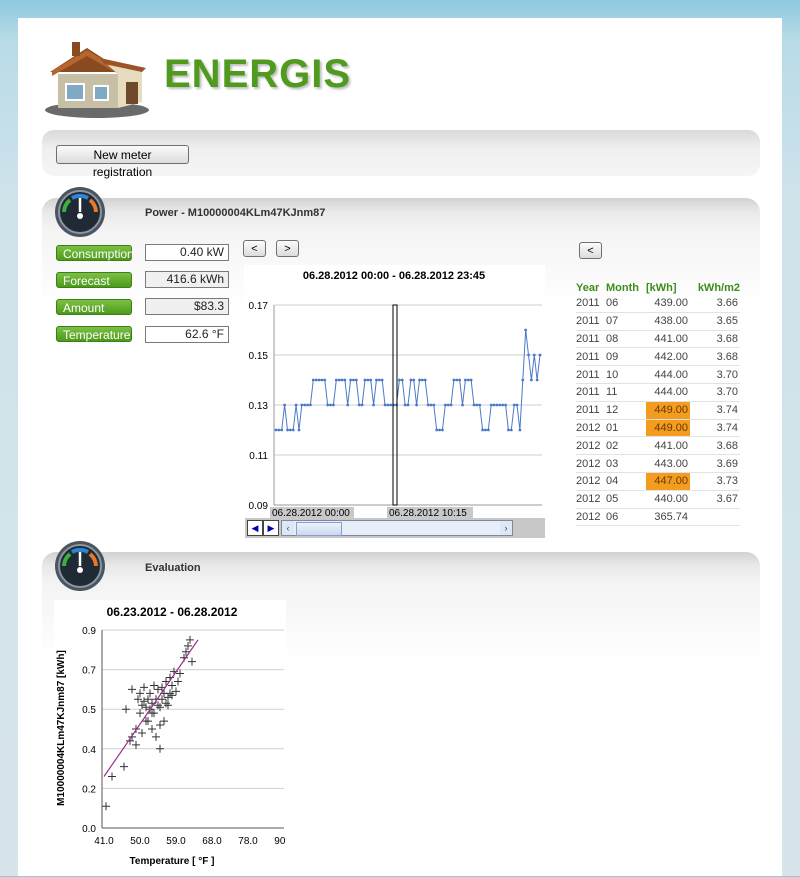 Image resolution: width=800 pixels, height=877 pixels. What do you see at coordinates (288, 528) in the screenshot?
I see `scroll-track-left-icon: ‹` at bounding box center [288, 528].